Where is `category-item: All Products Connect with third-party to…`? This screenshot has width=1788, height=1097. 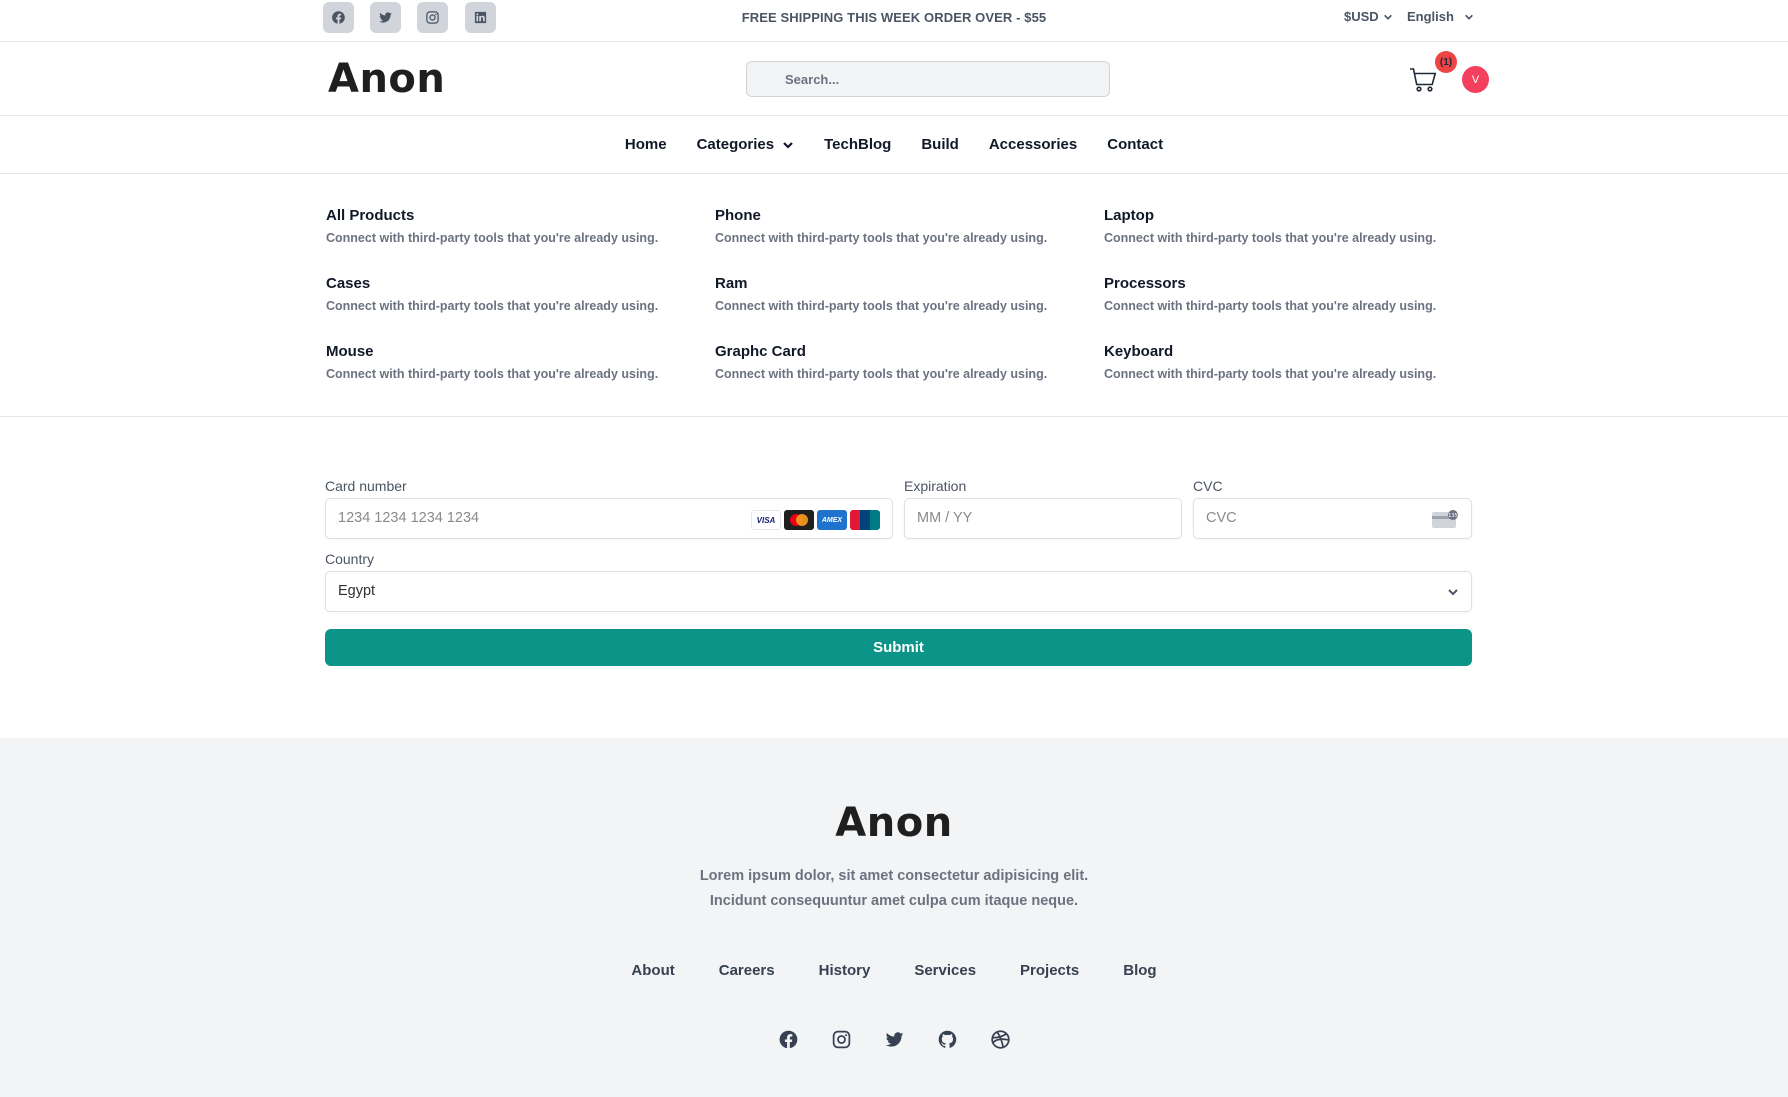
category-item: All Products Connect with third-party to… is located at coordinates (516, 226).